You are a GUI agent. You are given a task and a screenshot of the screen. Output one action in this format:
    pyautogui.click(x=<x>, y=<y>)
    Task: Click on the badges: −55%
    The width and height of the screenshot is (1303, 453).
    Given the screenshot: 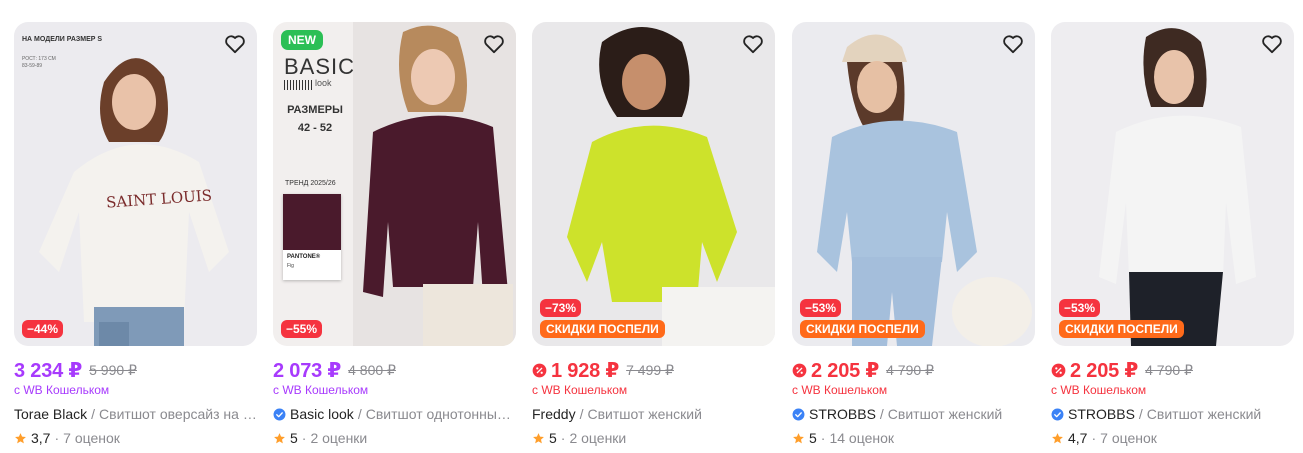 What is the action you would take?
    pyautogui.click(x=302, y=329)
    